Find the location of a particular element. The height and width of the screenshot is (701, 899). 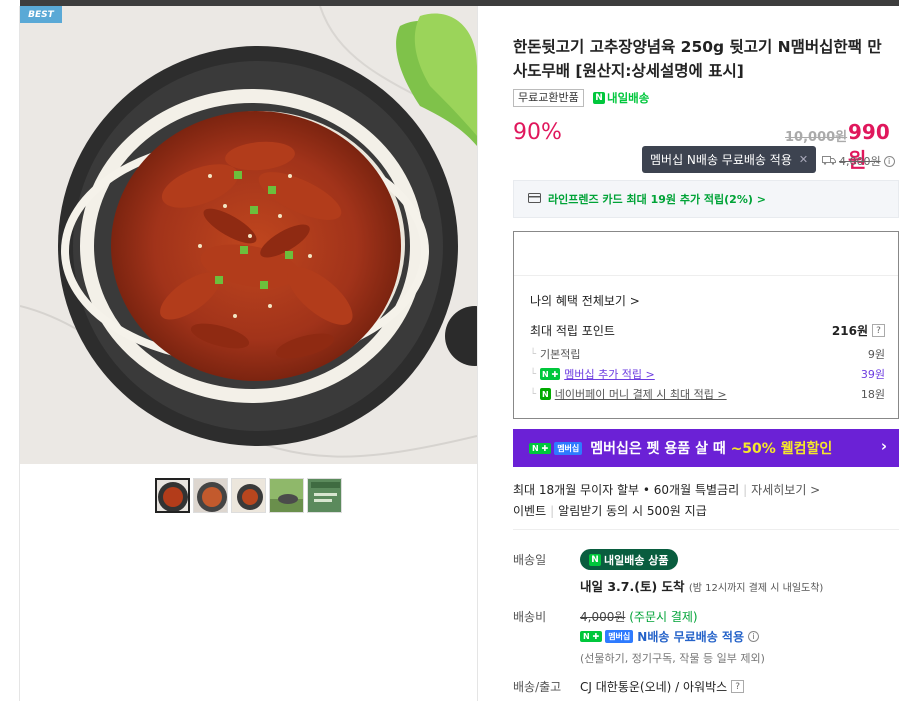

arrival-date: 내일 3.7.(토) 도착 (밤 12시까지 결제 시 내일도착) is located at coordinates (701, 585).